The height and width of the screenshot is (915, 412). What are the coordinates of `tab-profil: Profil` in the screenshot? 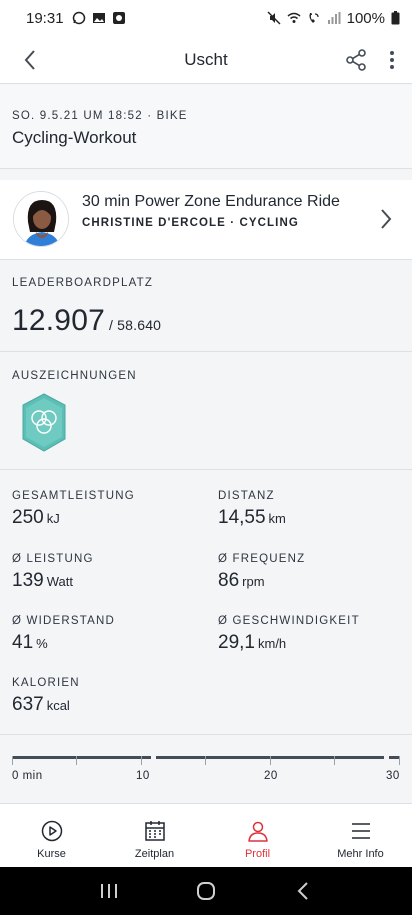 It's located at (257, 835).